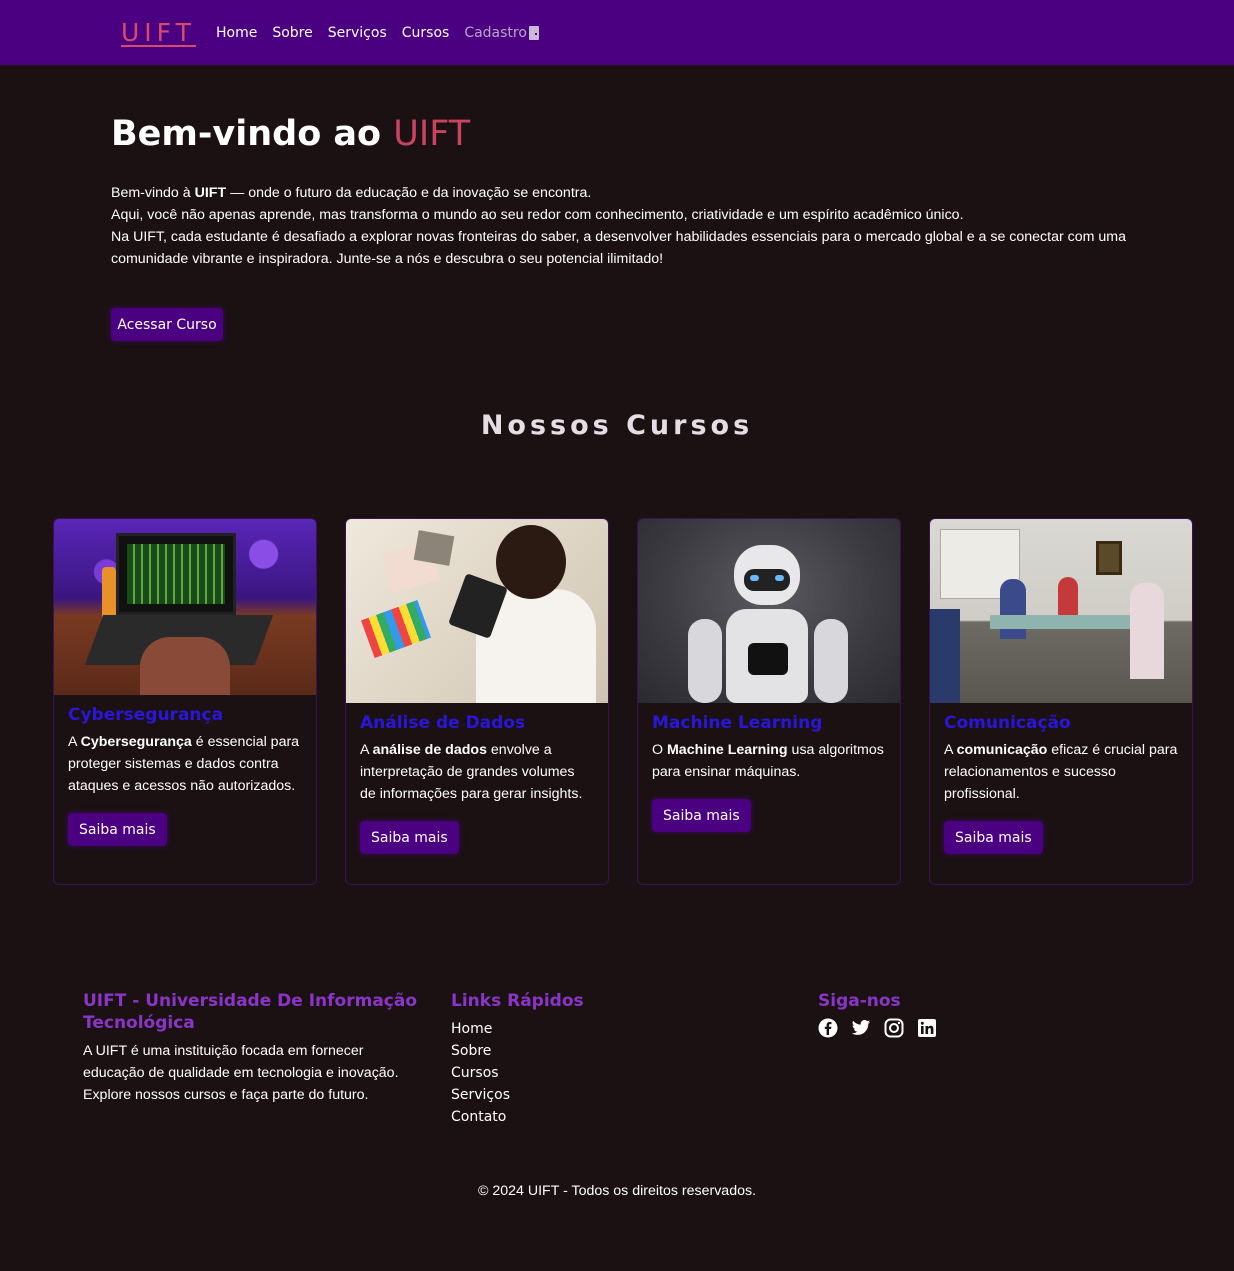  I want to click on navbar: UIFT Home Sobre Serviços Cursos Cadastro, so click(617, 32).